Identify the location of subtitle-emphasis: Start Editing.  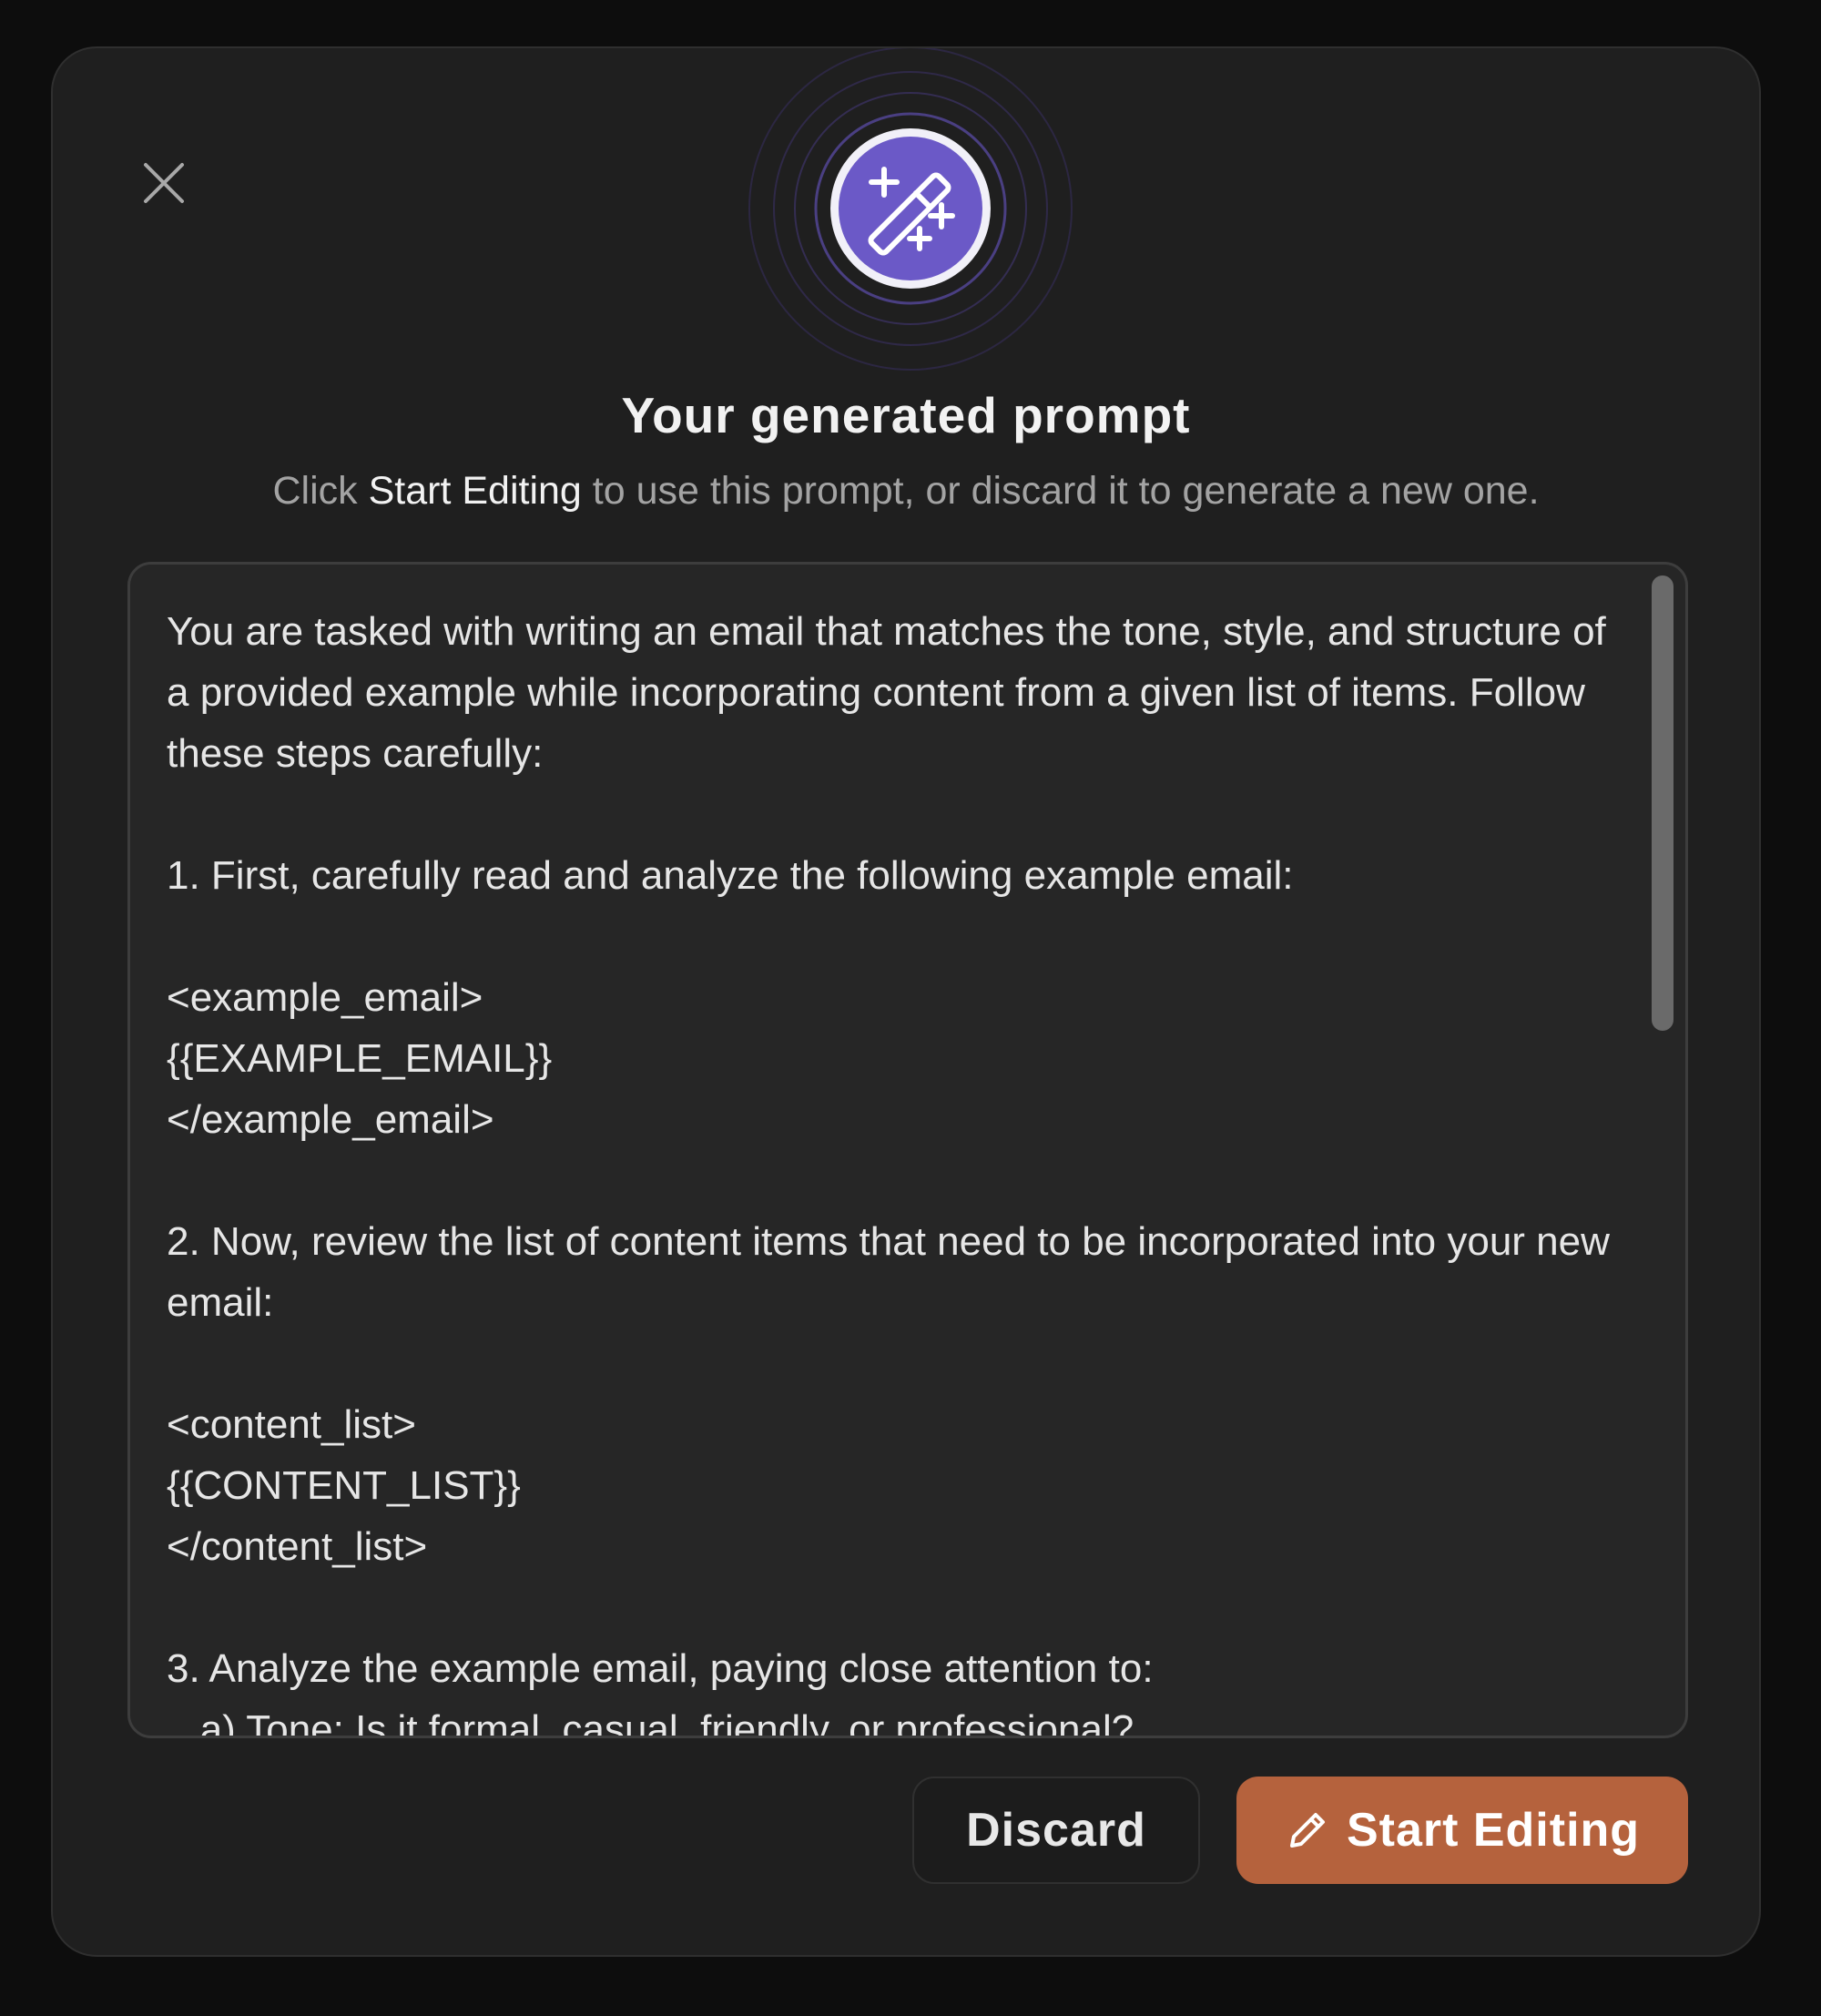
(475, 491).